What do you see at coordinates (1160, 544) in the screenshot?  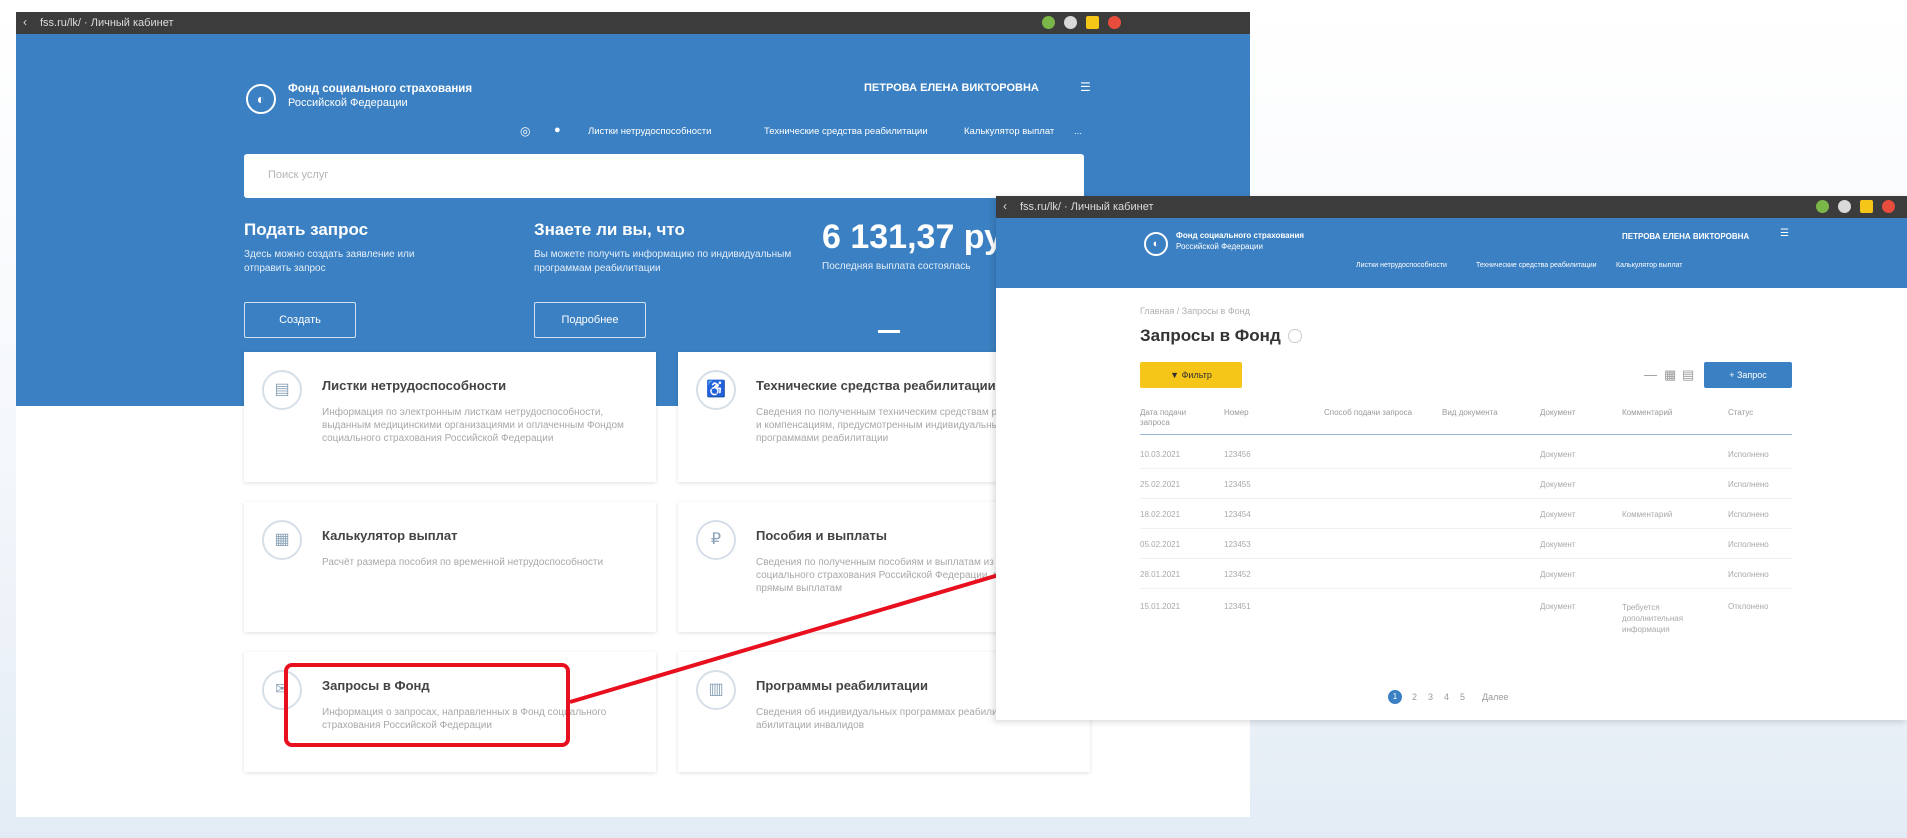 I see `cell-date: 05.02.2021` at bounding box center [1160, 544].